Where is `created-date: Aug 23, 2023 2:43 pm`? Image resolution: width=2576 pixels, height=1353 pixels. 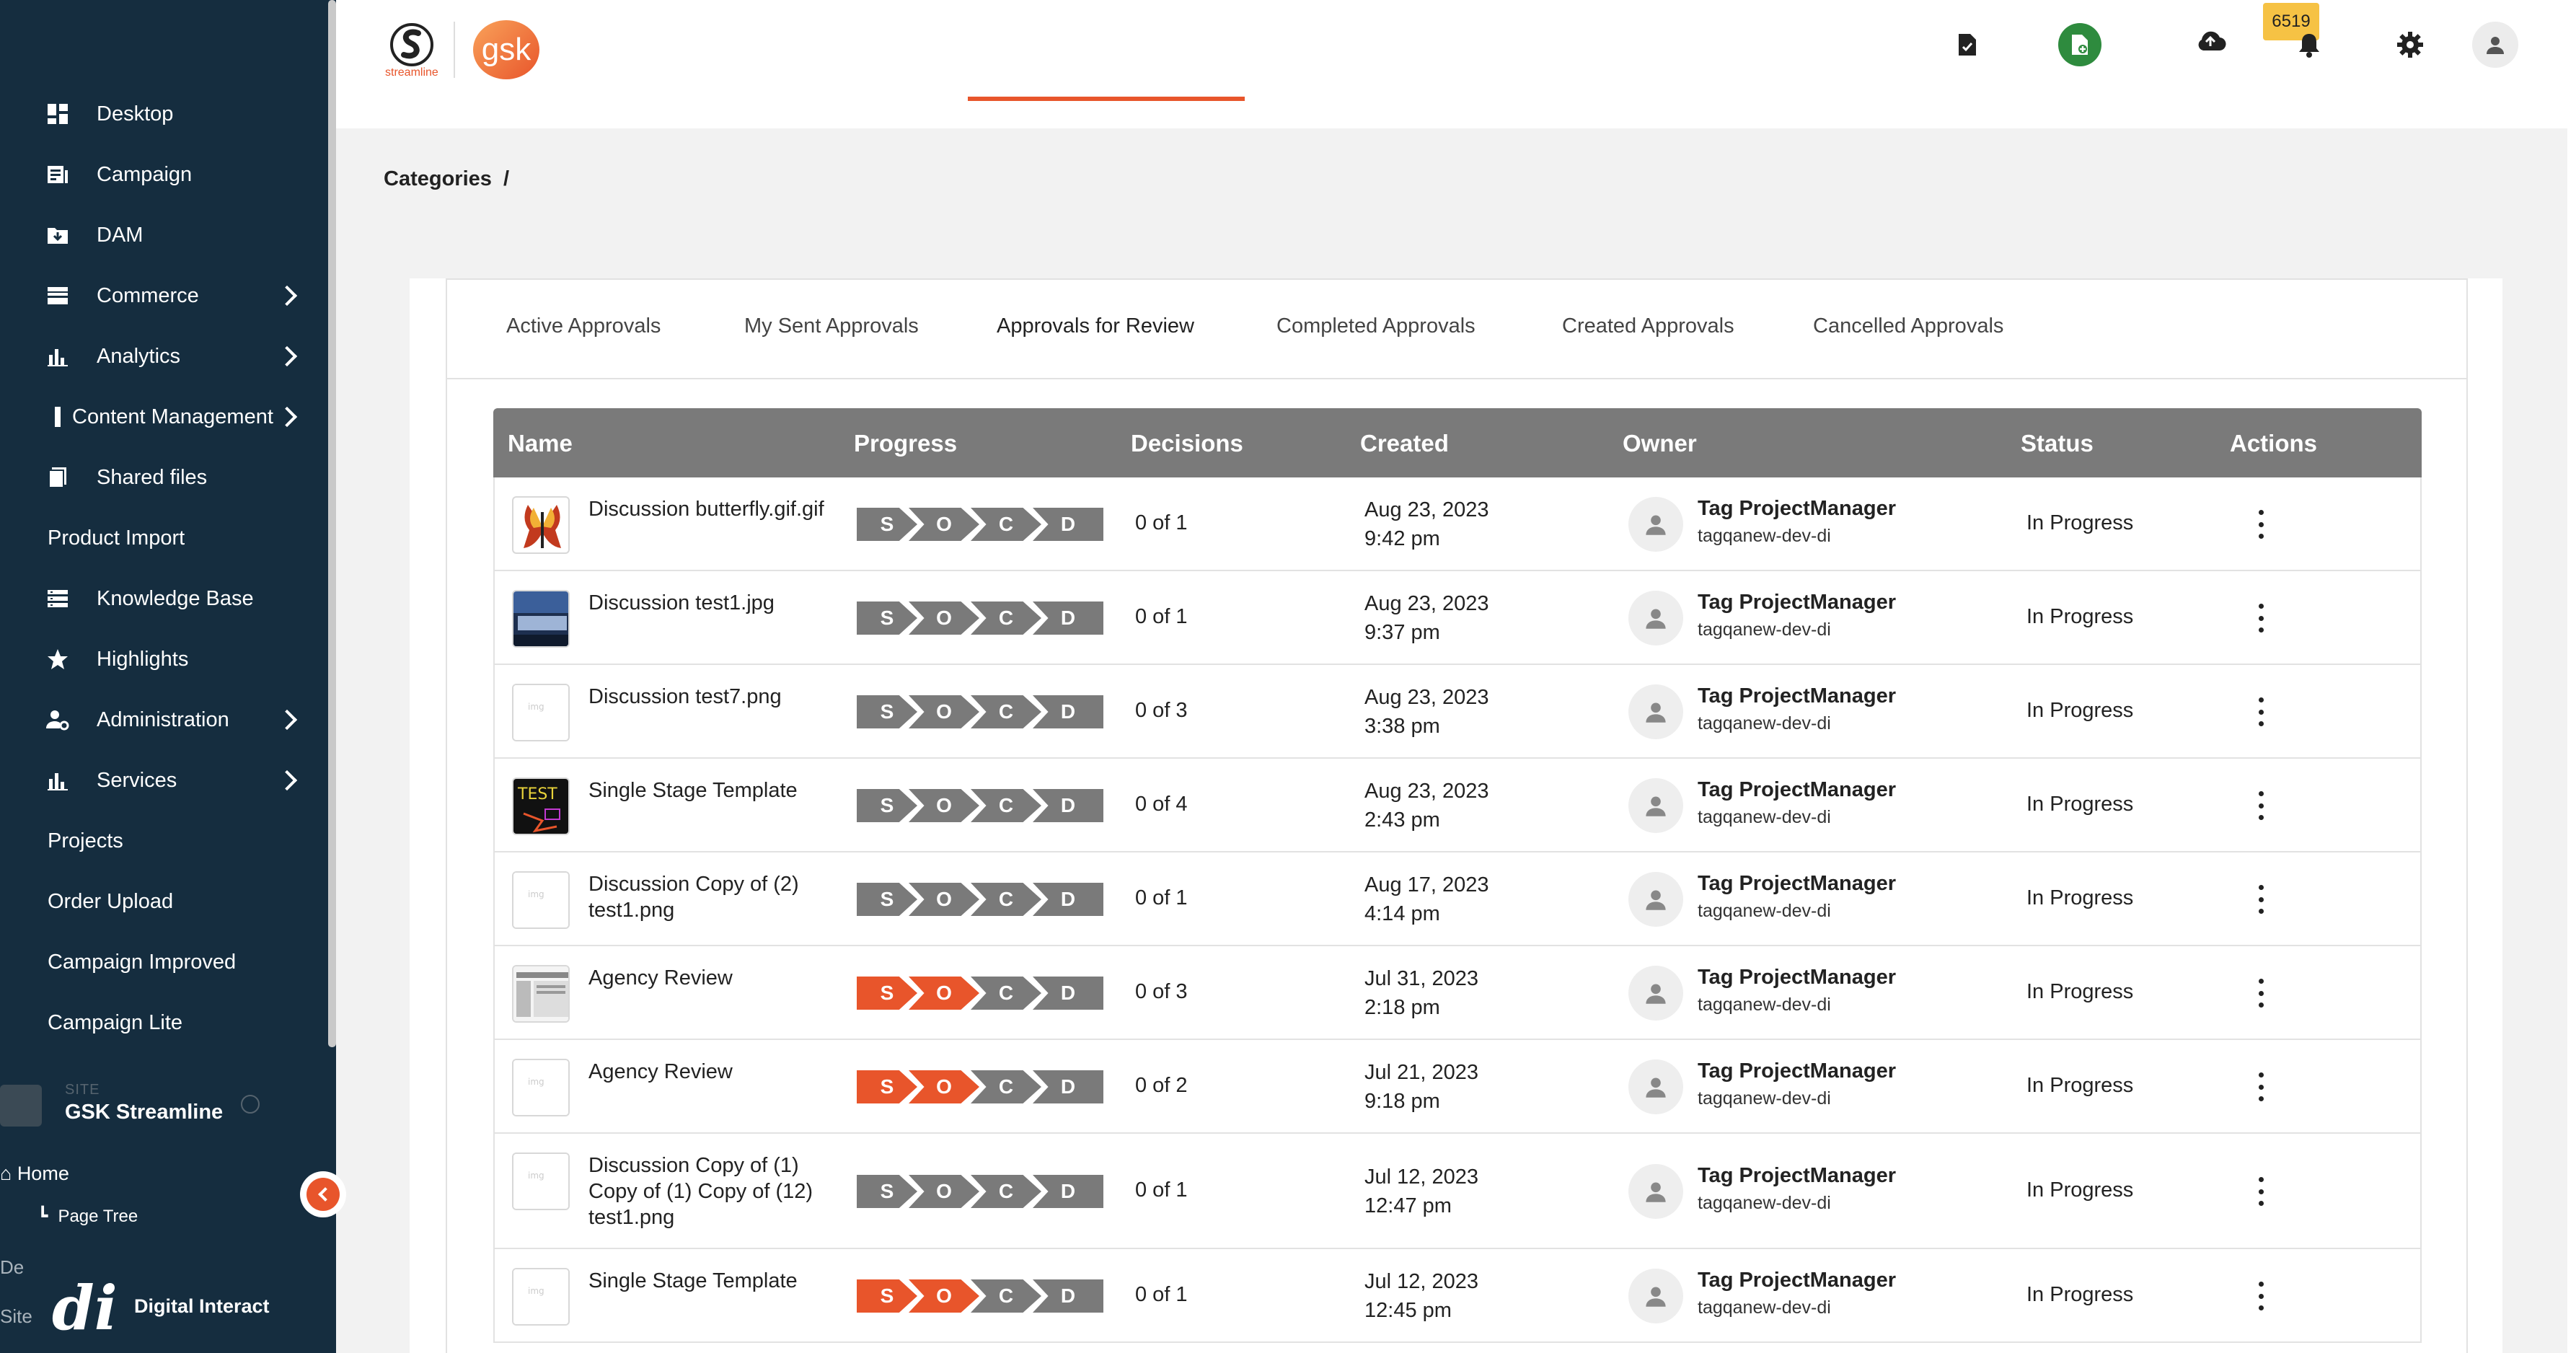 created-date: Aug 23, 2023 2:43 pm is located at coordinates (1426, 805).